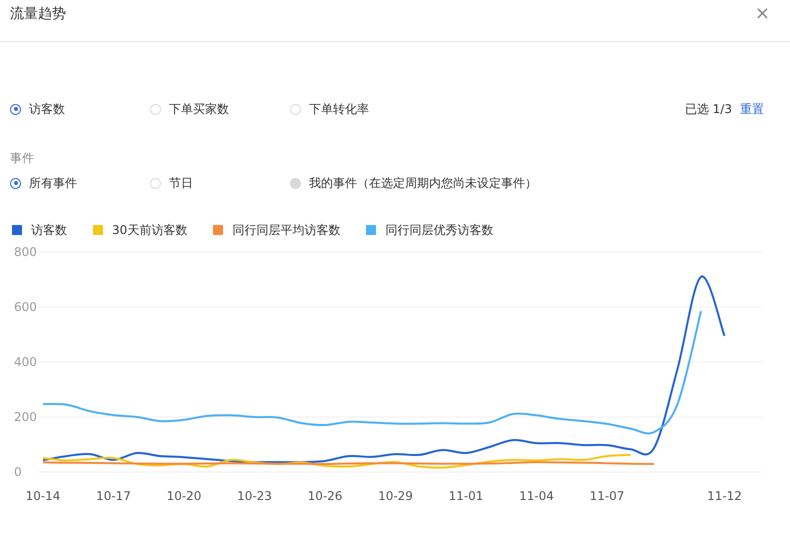 Image resolution: width=790 pixels, height=537 pixels. Describe the element at coordinates (339, 109) in the screenshot. I see `radio-label: 下单转化率` at that location.